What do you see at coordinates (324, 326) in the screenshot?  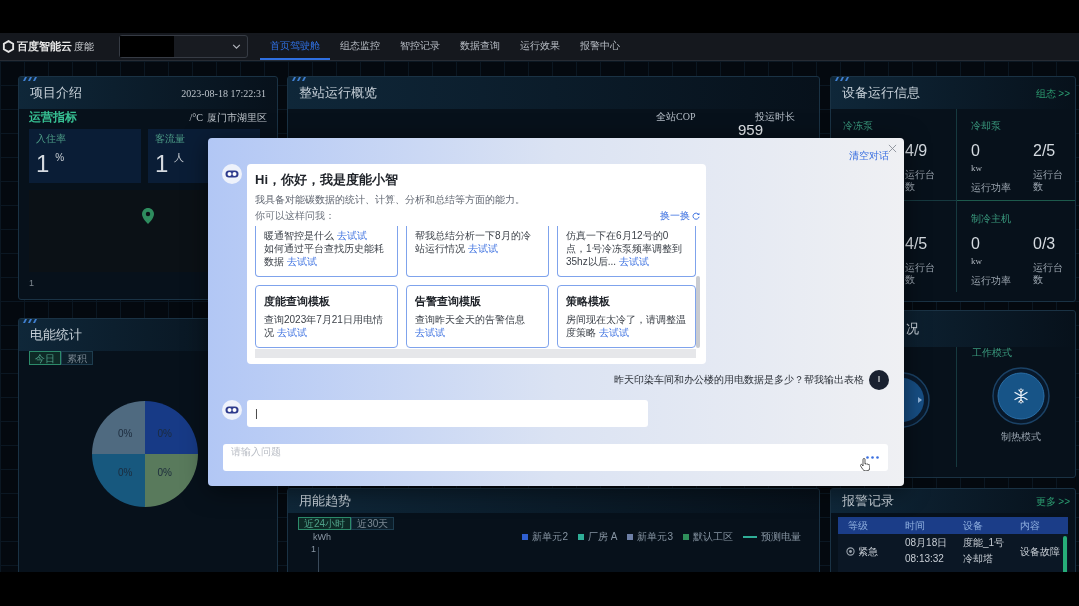 I see `suggestion-text: 查询2023年7月21日用电情况 去试试` at bounding box center [324, 326].